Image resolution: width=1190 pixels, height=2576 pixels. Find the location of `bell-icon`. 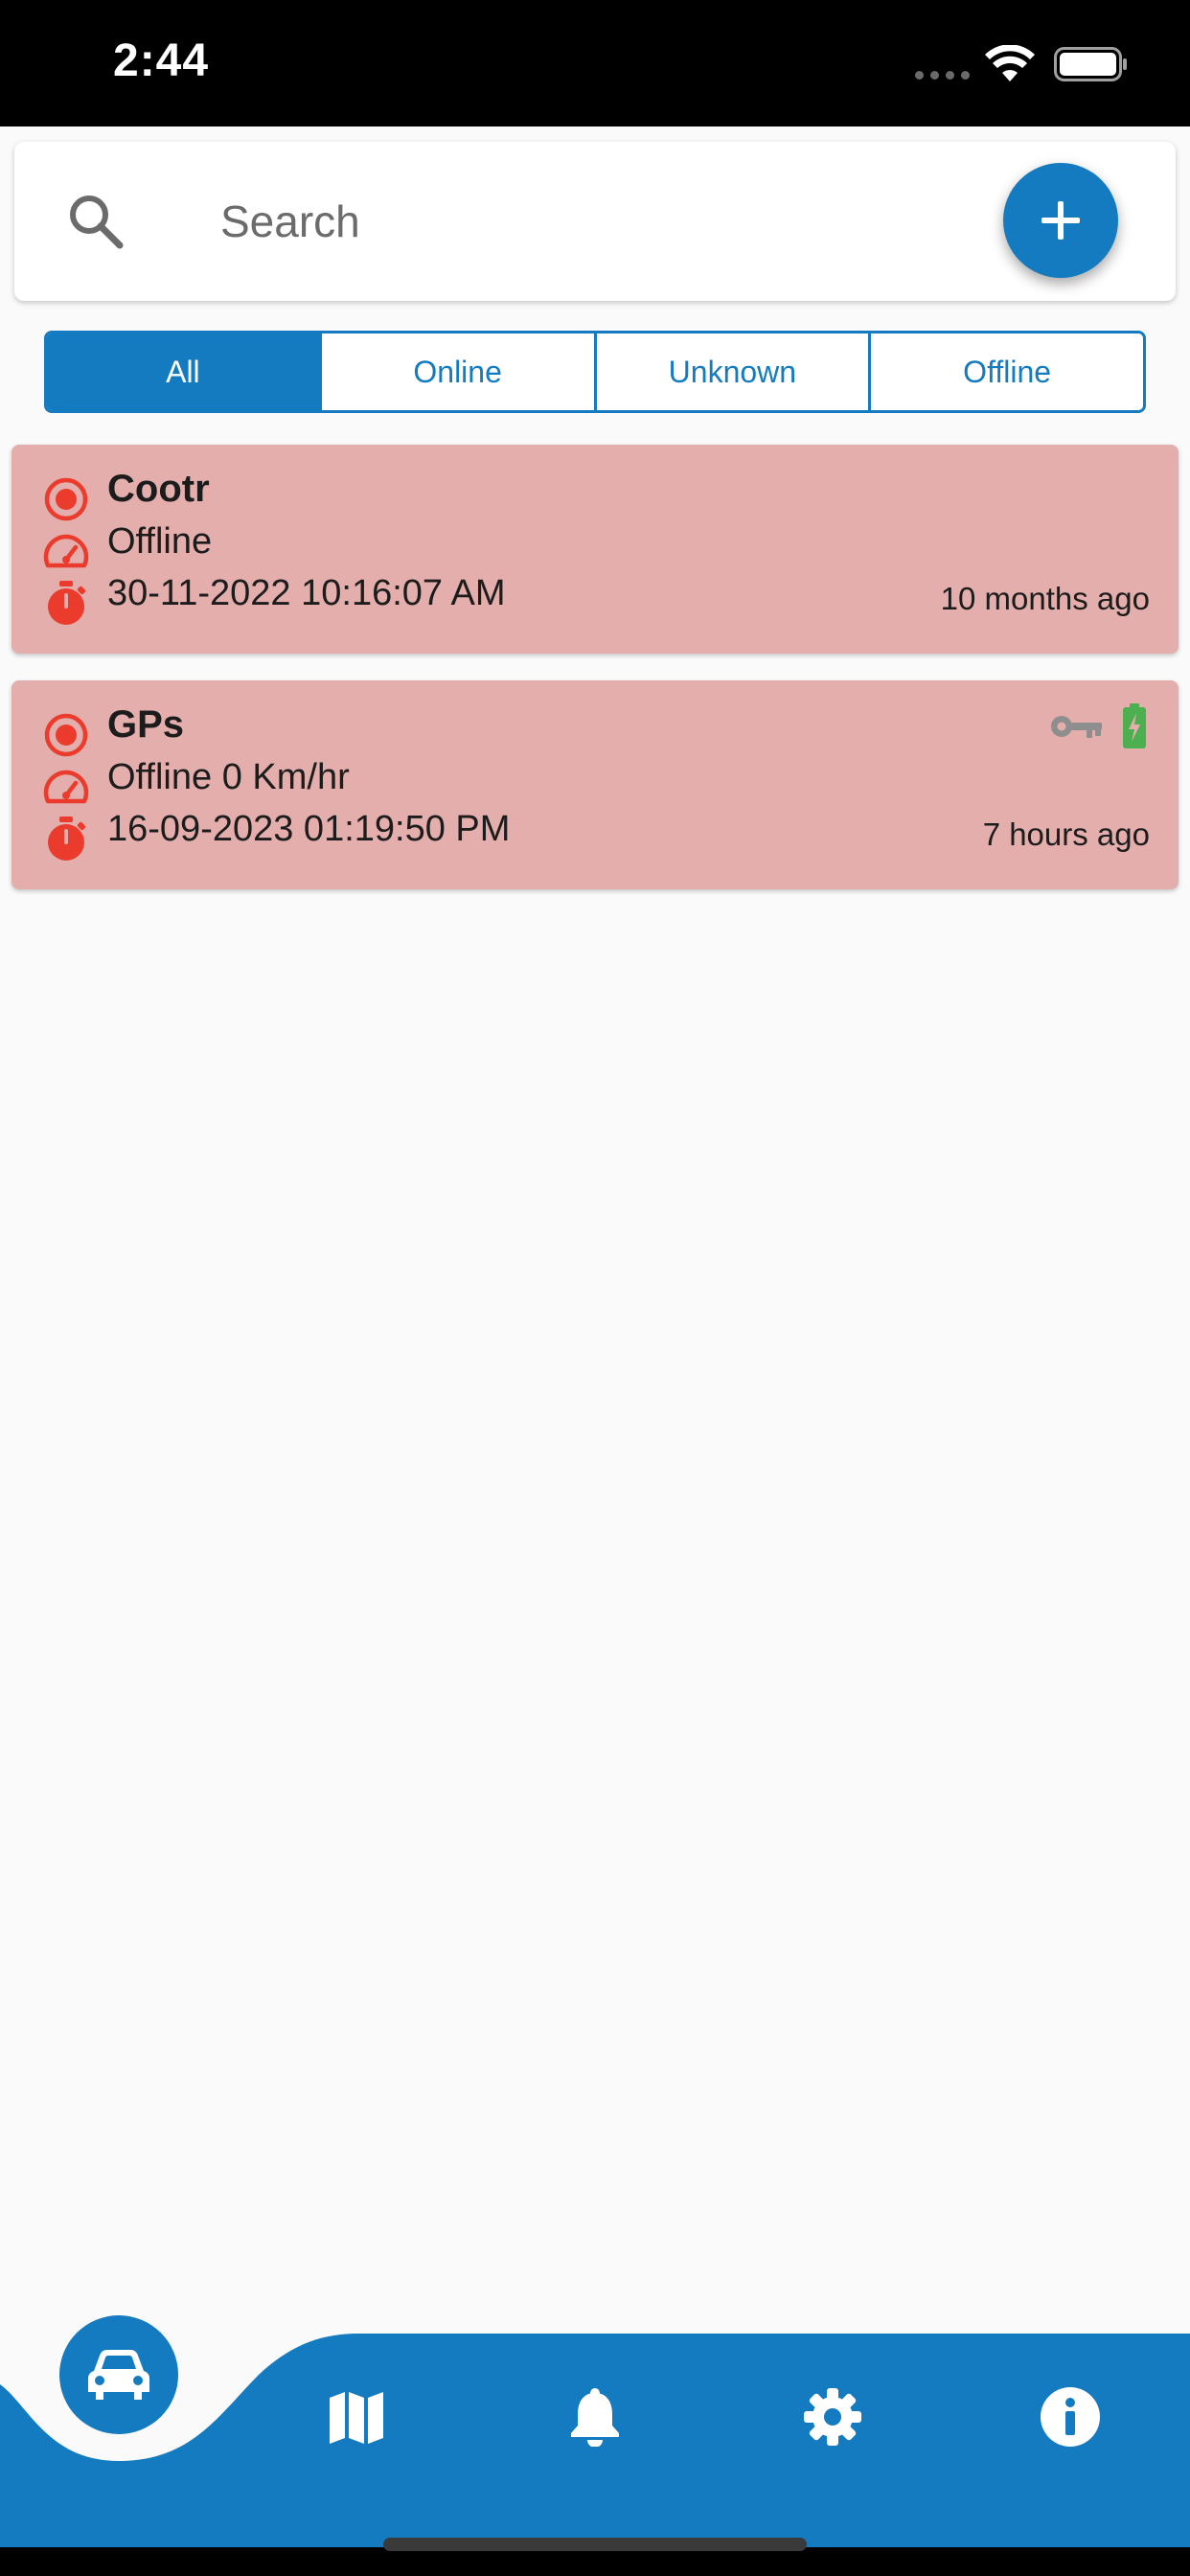

bell-icon is located at coordinates (595, 2417).